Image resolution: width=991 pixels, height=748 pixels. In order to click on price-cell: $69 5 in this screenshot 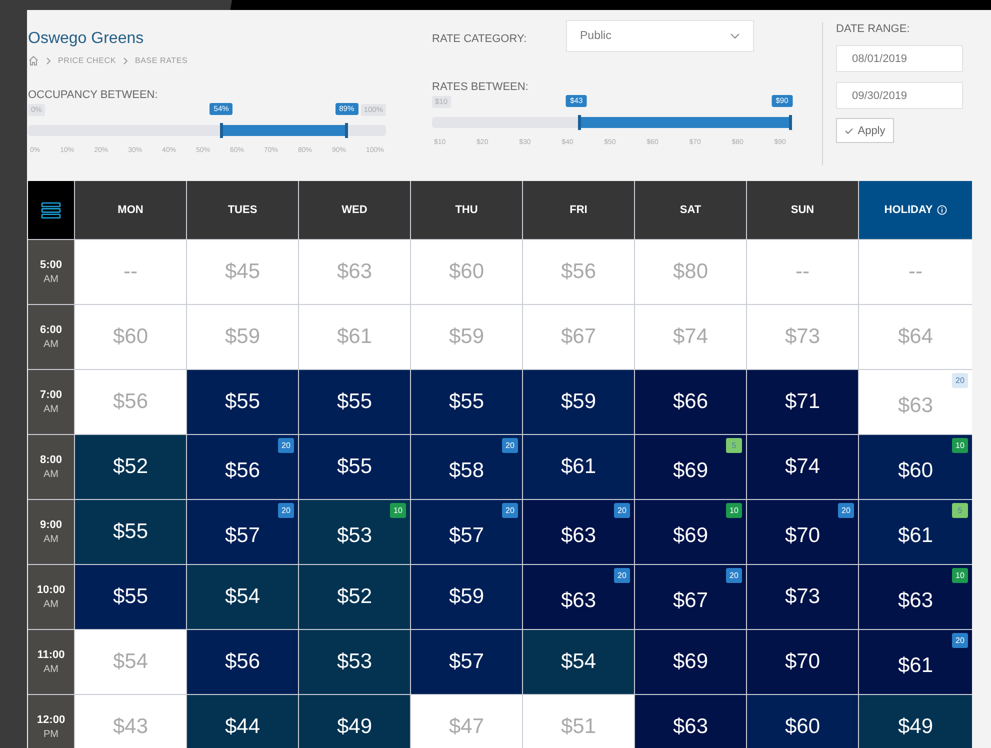, I will do `click(690, 467)`.